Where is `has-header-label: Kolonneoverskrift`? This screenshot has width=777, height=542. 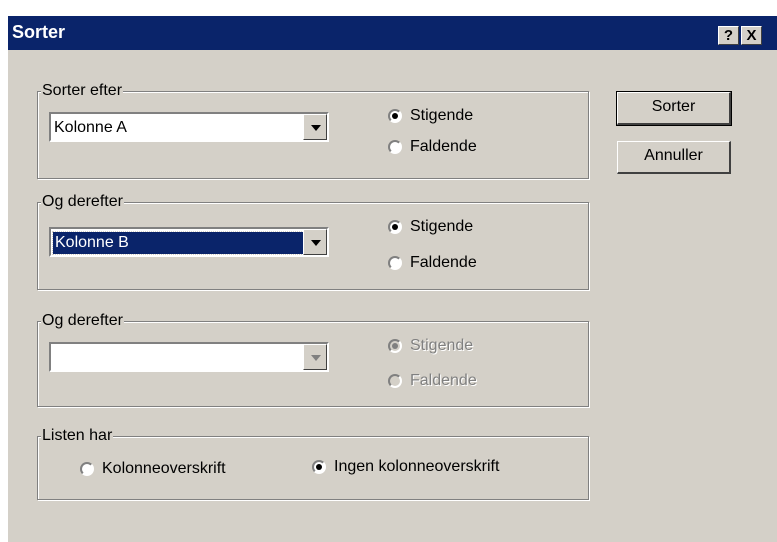 has-header-label: Kolonneoverskrift is located at coordinates (164, 468).